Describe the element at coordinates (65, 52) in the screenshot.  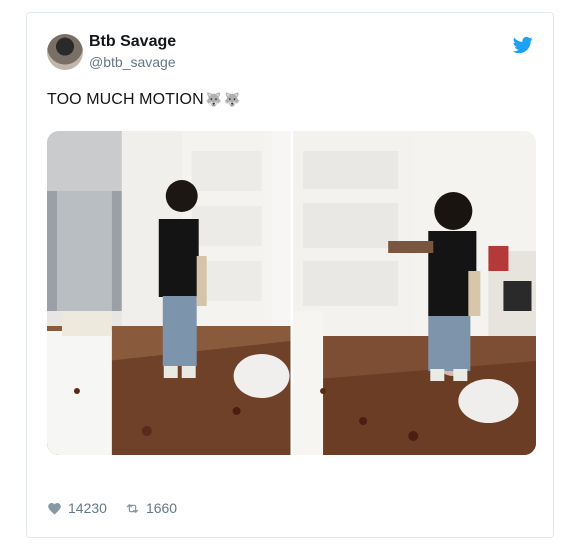
I see `avatar` at that location.